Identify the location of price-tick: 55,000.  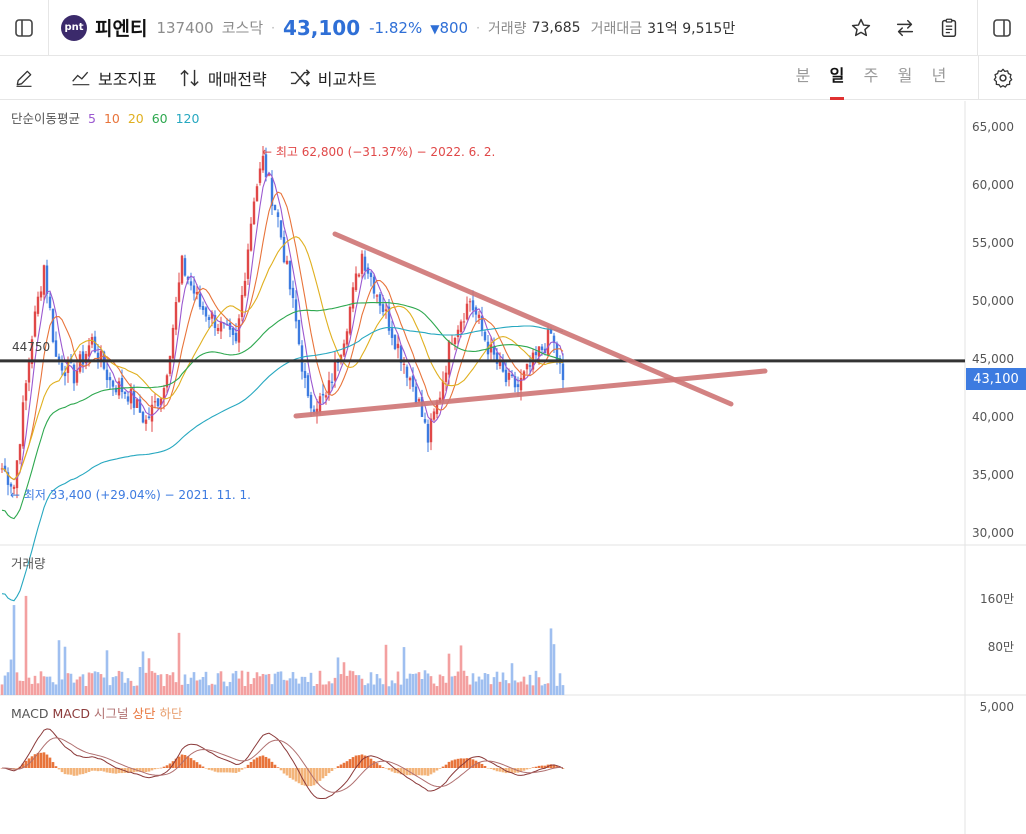
(993, 243).